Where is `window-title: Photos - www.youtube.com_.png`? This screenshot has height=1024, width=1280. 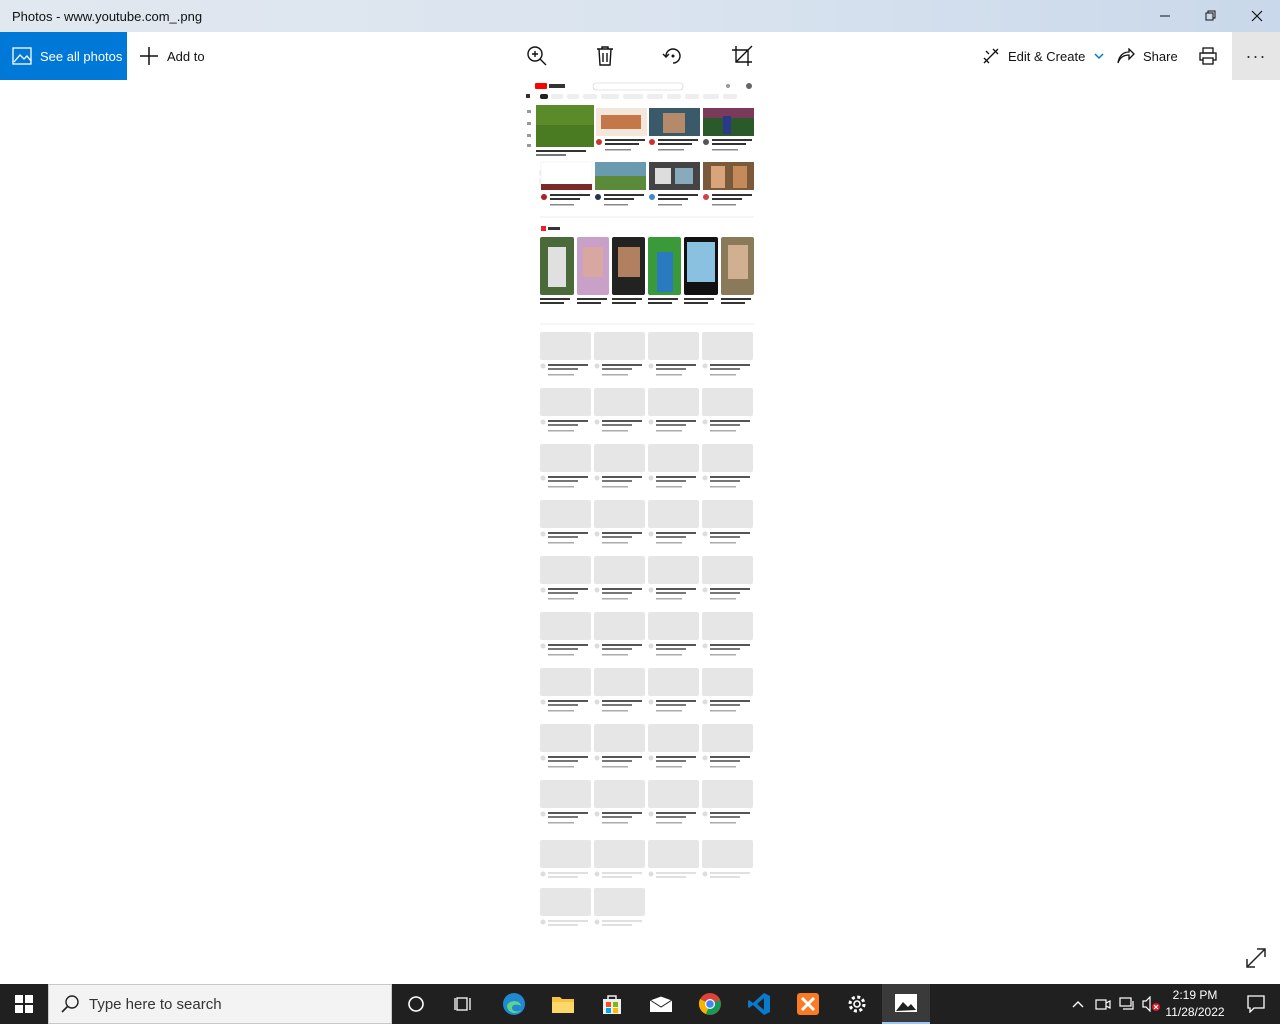 window-title: Photos - www.youtube.com_.png is located at coordinates (107, 16).